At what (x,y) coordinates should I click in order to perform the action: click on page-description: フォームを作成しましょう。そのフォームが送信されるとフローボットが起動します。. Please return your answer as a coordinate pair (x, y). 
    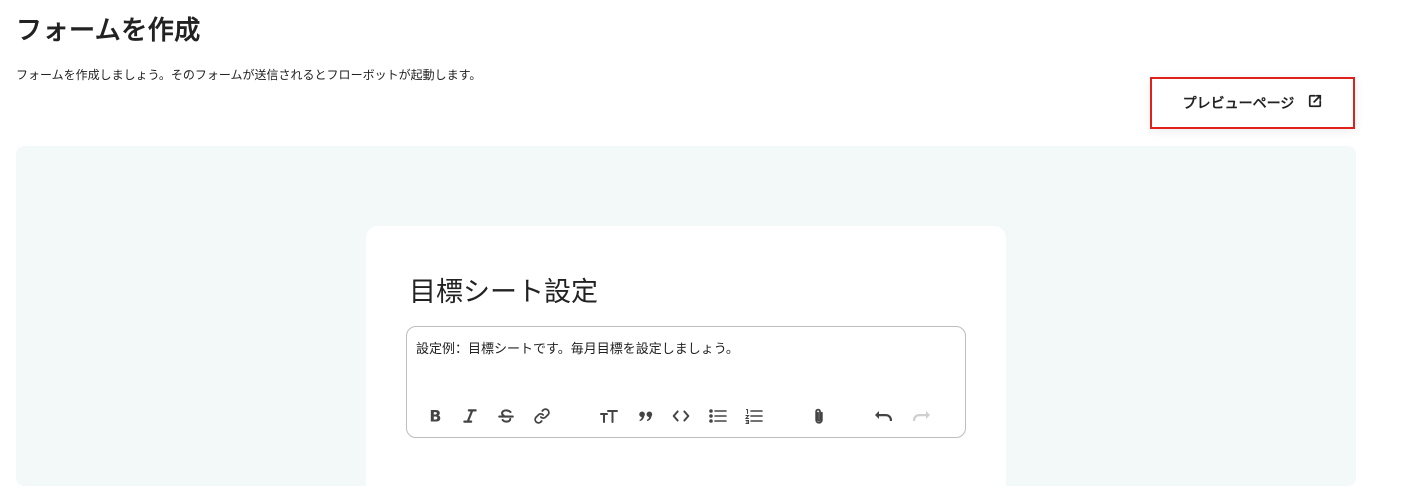
    Looking at the image, I should click on (249, 75).